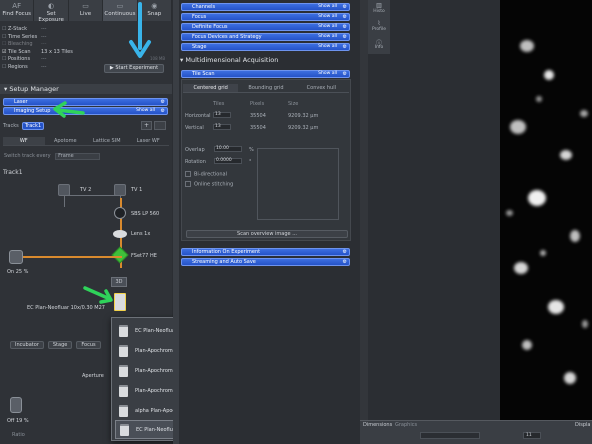 The width and height of the screenshot is (592, 444). What do you see at coordinates (18, 272) in the screenshot?
I see `on-label: On 25 %` at bounding box center [18, 272].